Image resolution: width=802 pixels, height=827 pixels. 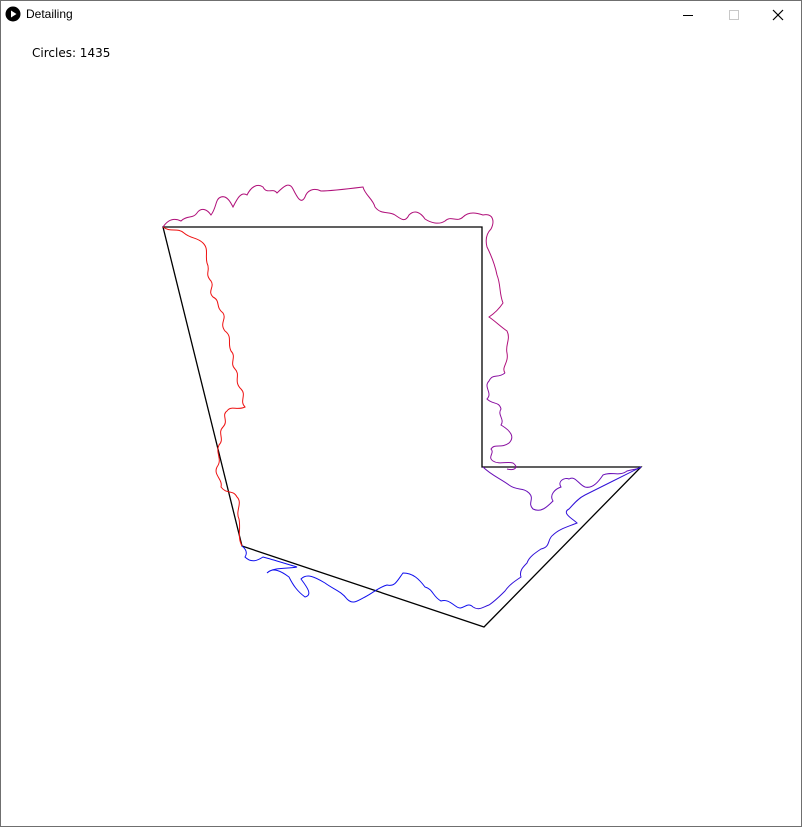 What do you see at coordinates (335, 279) in the screenshot?
I see `detail-path-top` at bounding box center [335, 279].